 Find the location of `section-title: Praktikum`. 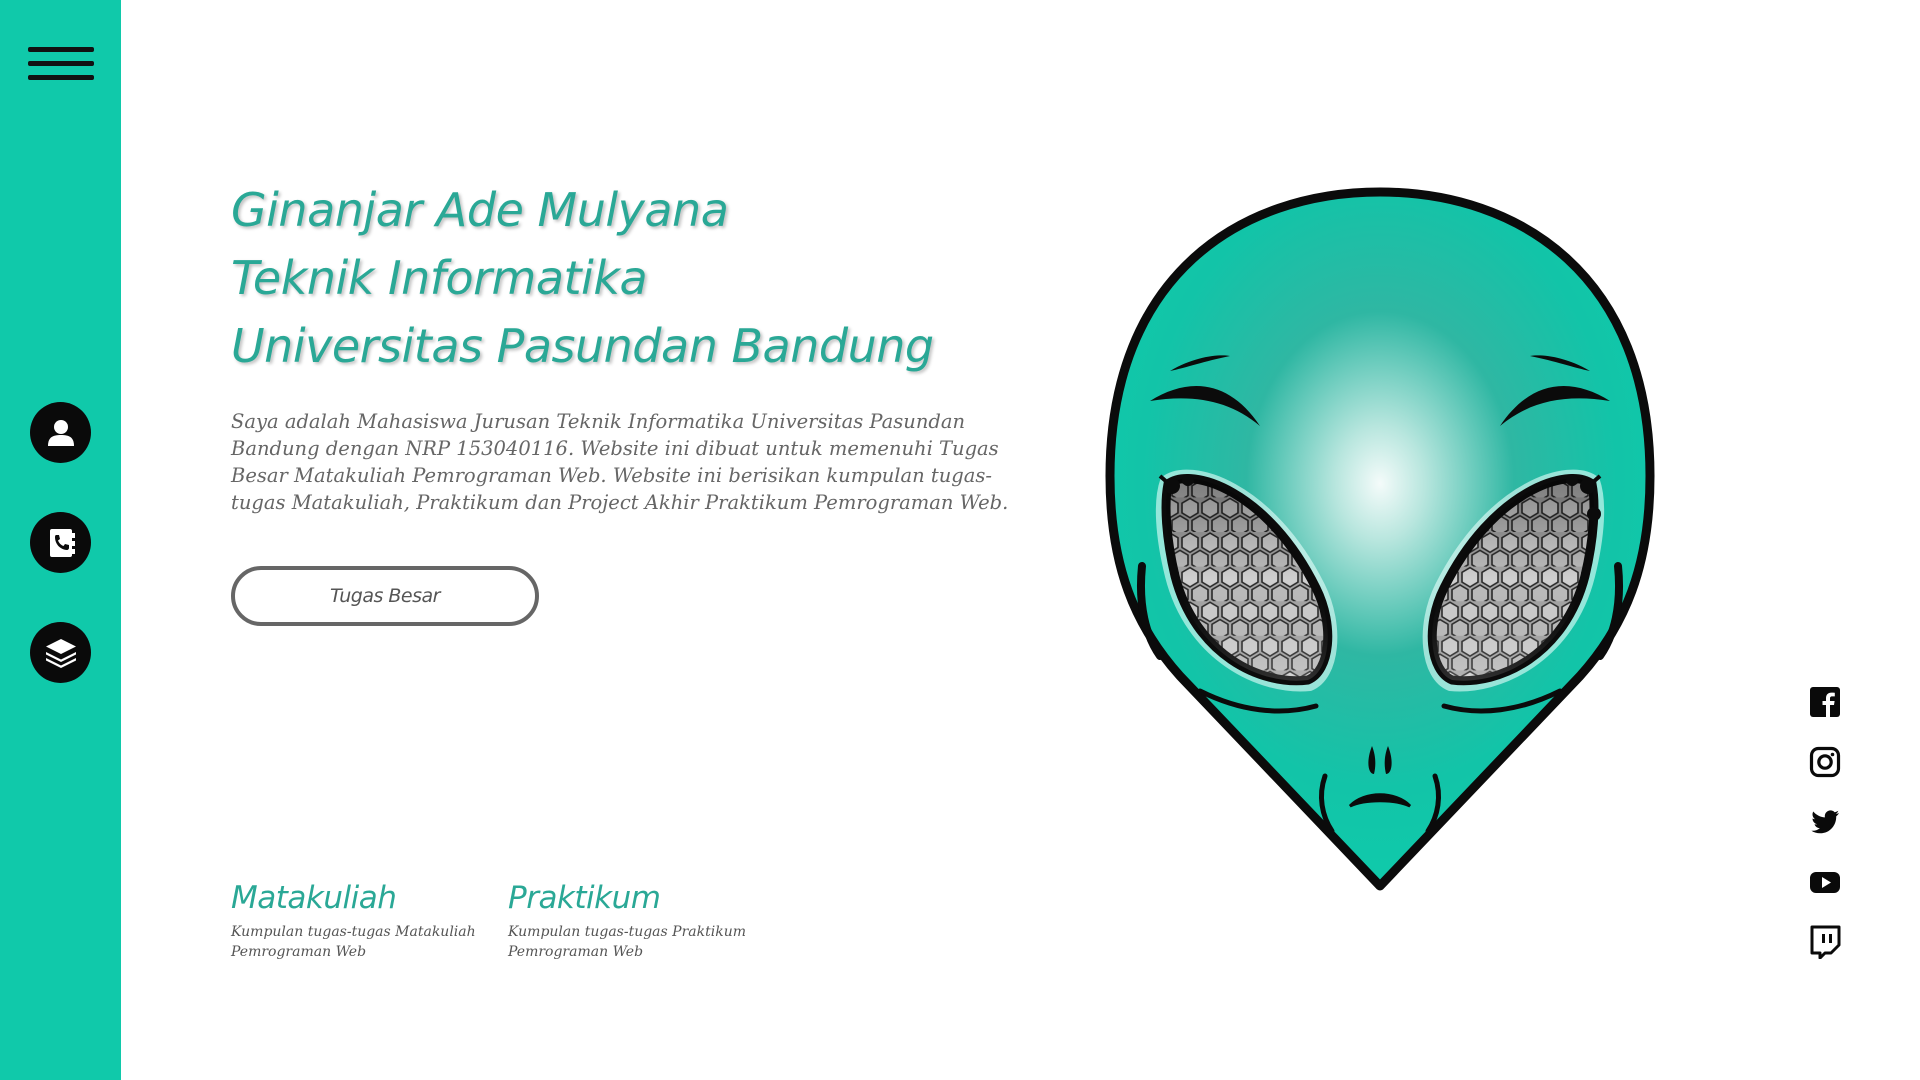

section-title: Praktikum is located at coordinates (627, 898).